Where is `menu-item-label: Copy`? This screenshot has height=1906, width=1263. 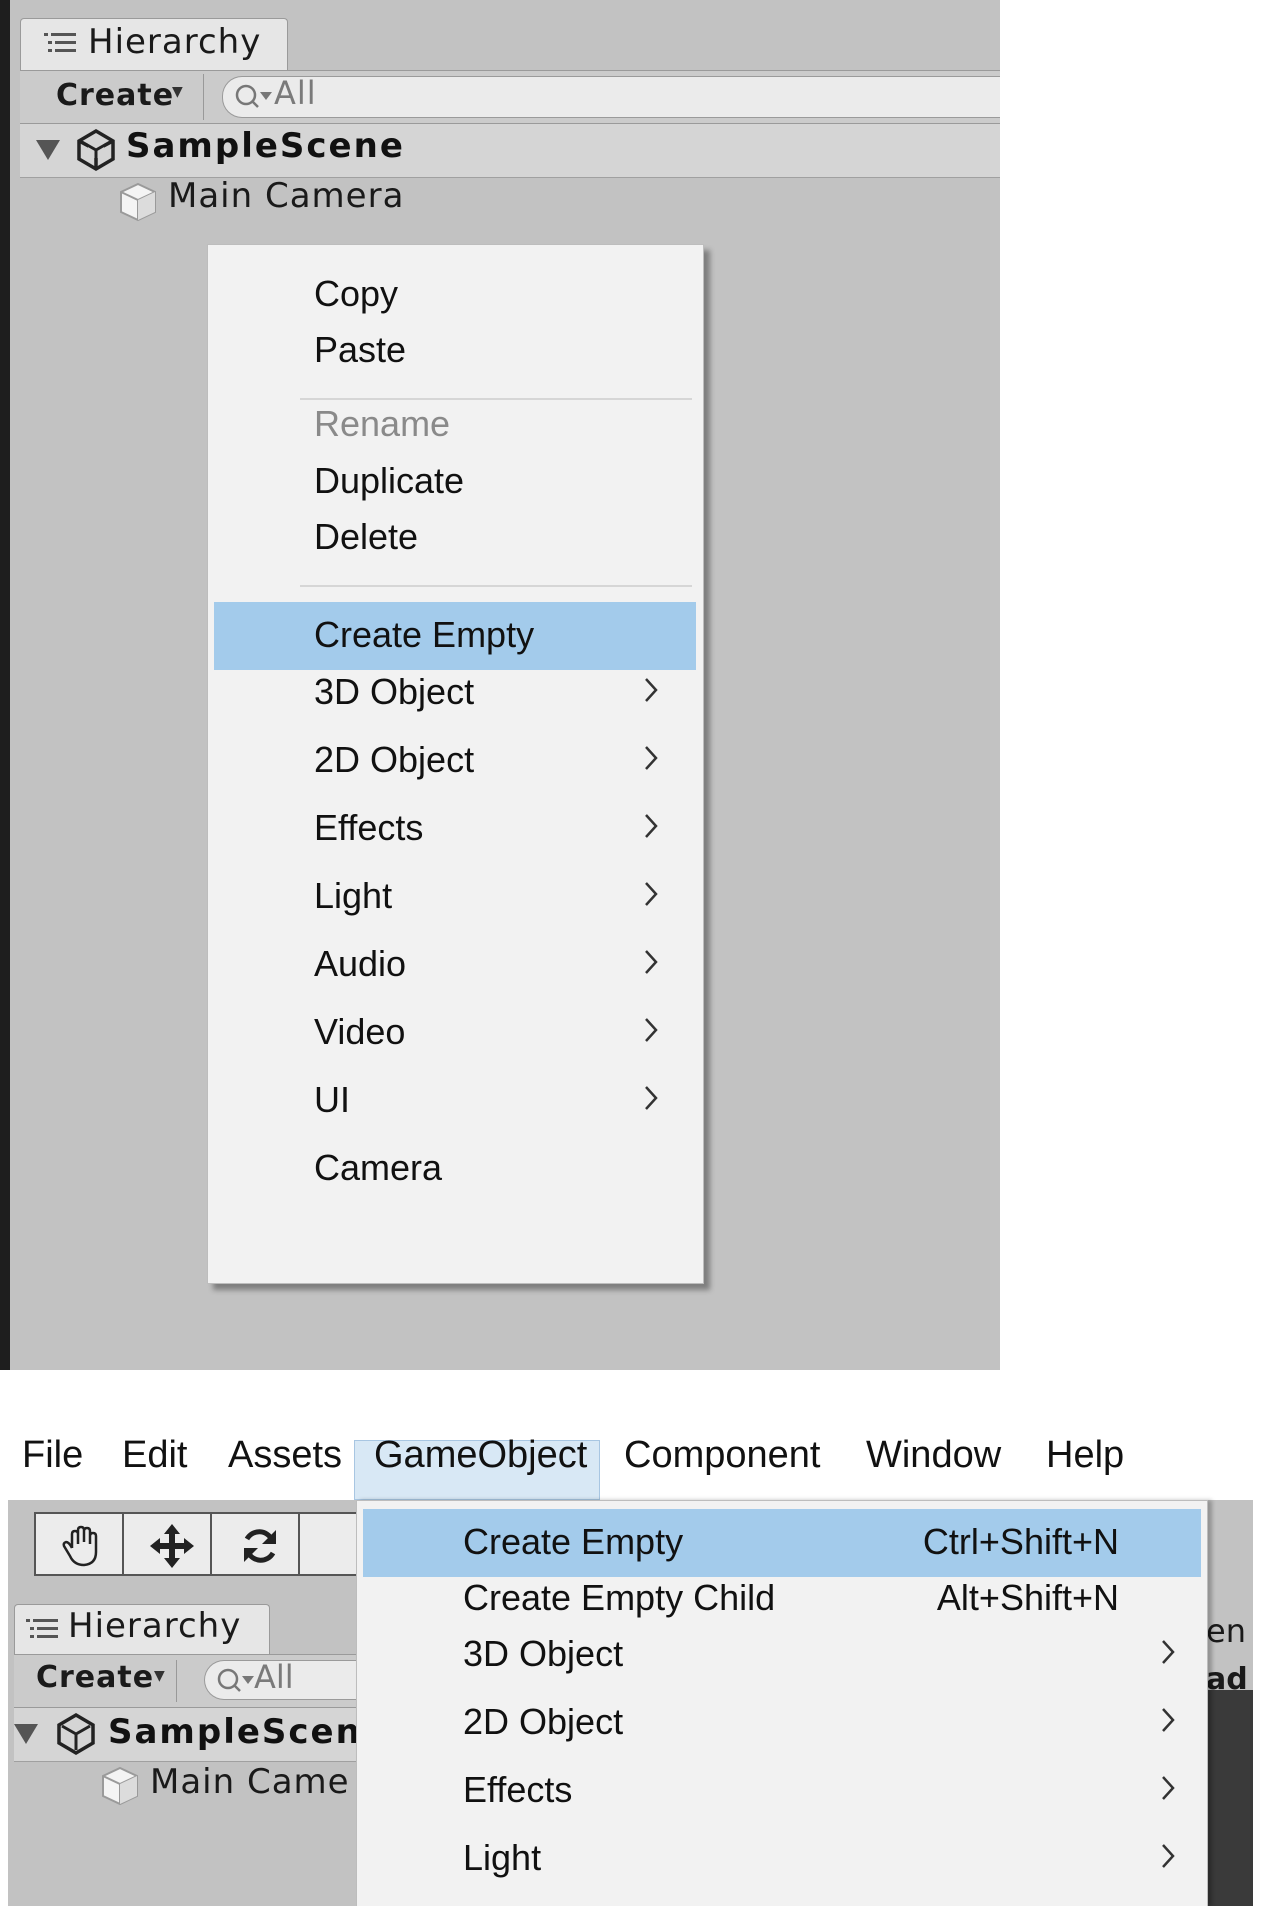 menu-item-label: Copy is located at coordinates (356, 293).